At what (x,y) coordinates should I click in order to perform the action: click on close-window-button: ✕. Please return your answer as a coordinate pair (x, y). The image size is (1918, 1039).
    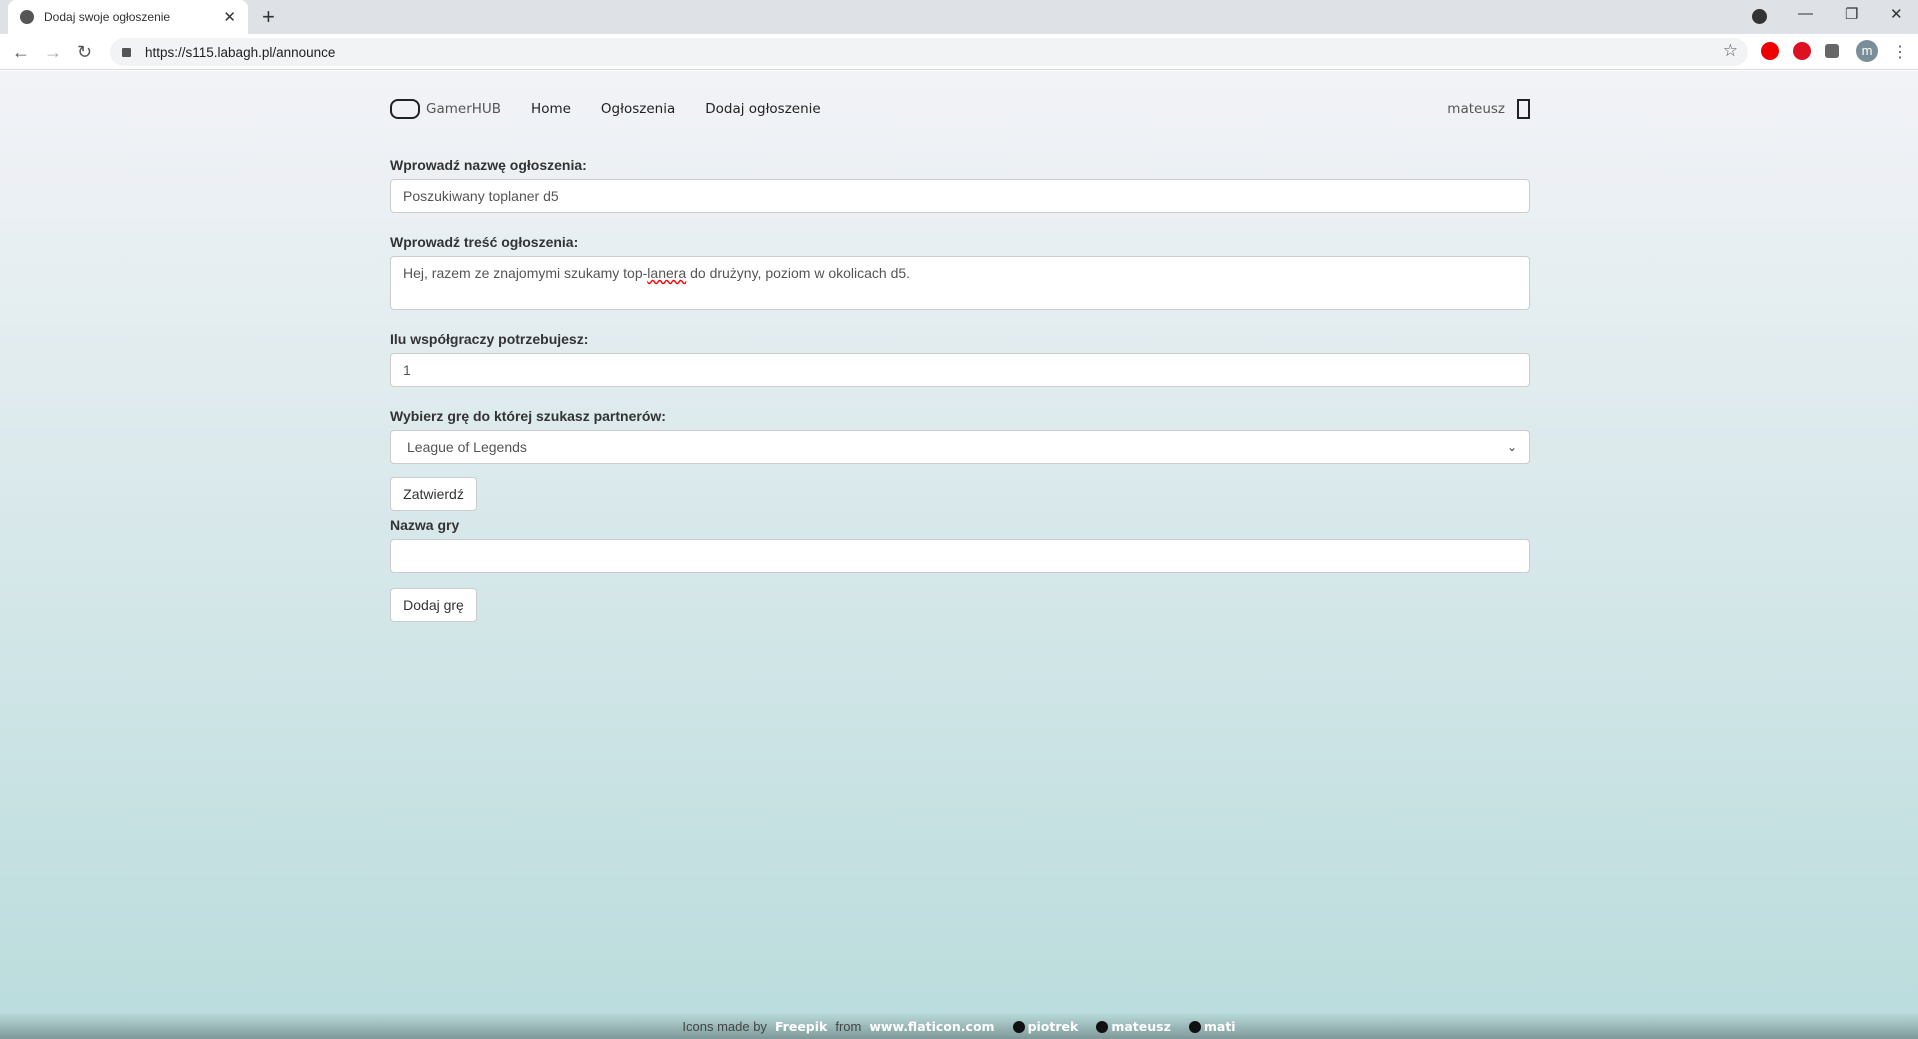
    Looking at the image, I should click on (1896, 14).